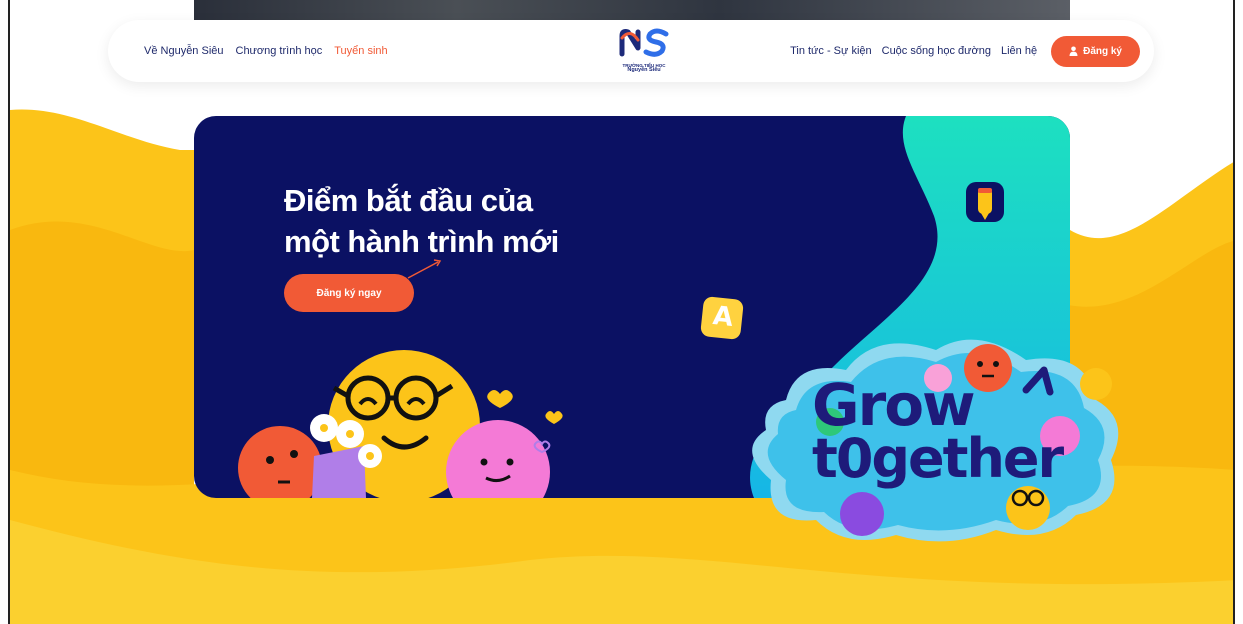 The height and width of the screenshot is (624, 1243). Describe the element at coordinates (421, 241) in the screenshot. I see `hero-title-line2: một hành trình mới` at that location.